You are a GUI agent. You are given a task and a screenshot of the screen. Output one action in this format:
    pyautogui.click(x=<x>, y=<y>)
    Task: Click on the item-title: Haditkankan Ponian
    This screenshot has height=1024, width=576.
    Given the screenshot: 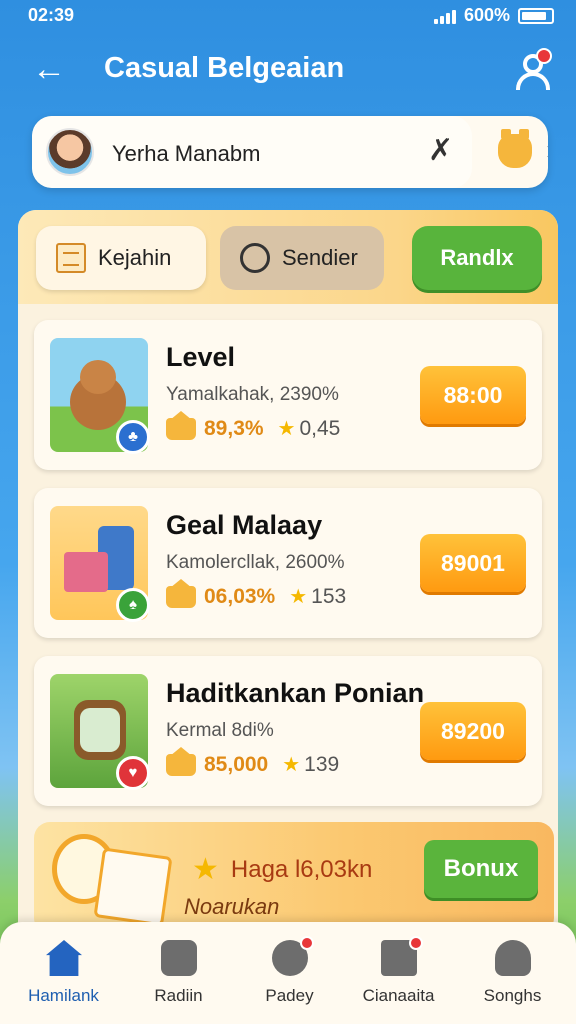 What is the action you would take?
    pyautogui.click(x=295, y=693)
    